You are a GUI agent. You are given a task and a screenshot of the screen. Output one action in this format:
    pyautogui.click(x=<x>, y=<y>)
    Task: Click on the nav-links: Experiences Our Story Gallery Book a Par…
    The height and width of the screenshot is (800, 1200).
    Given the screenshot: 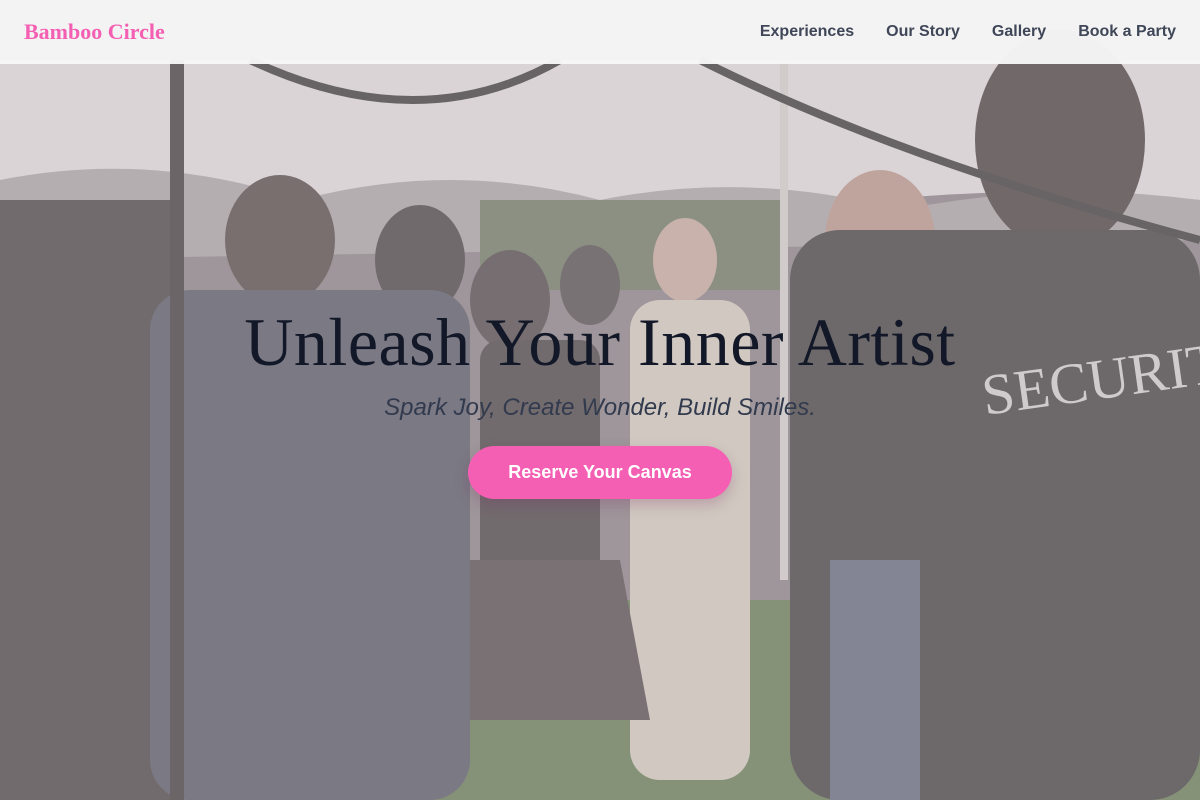 What is the action you would take?
    pyautogui.click(x=968, y=32)
    